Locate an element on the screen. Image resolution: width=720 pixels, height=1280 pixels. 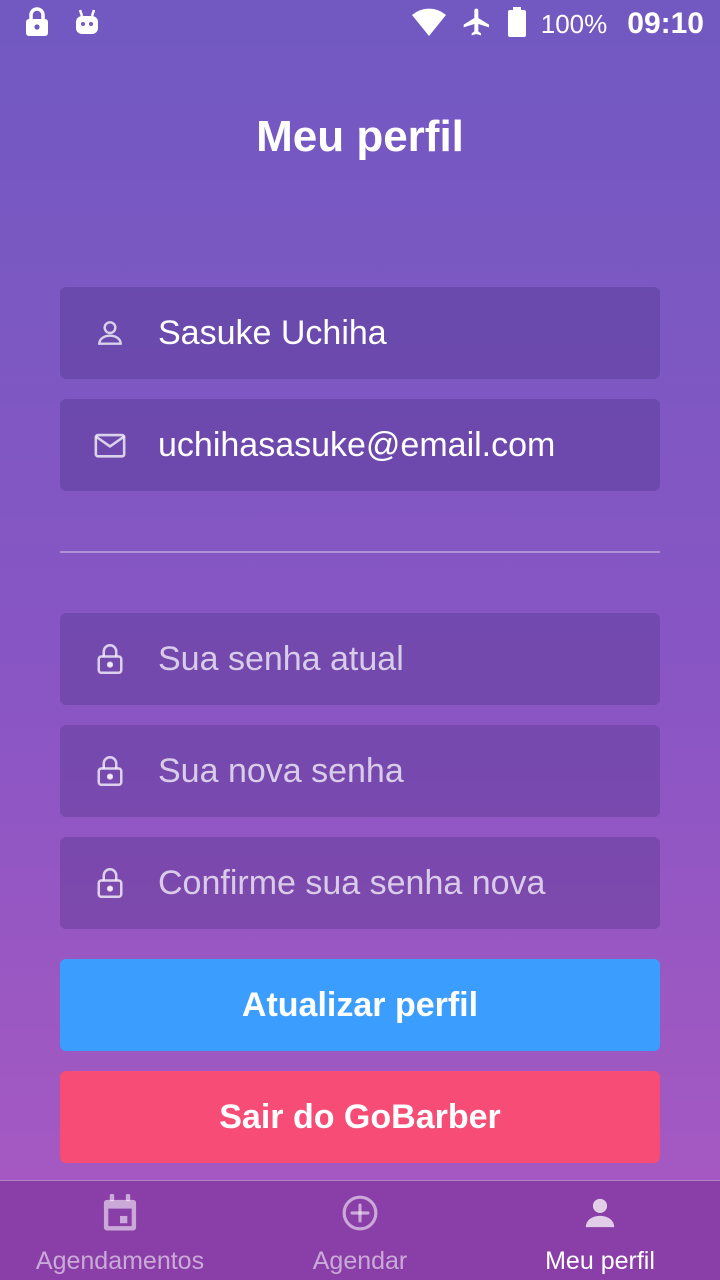
tab-agendamentos: Agendamentos is located at coordinates (120, 1230).